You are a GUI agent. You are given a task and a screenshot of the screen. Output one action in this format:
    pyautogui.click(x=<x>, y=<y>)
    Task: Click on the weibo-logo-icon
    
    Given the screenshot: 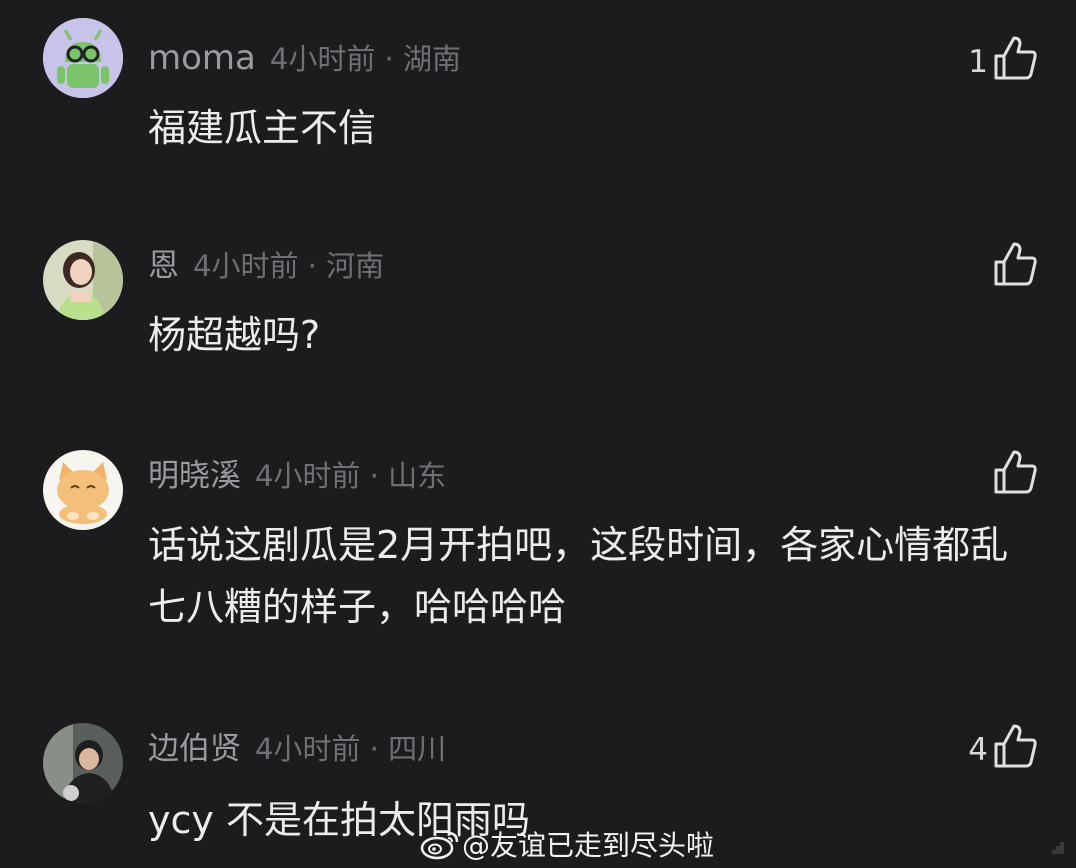 What is the action you would take?
    pyautogui.click(x=439, y=845)
    